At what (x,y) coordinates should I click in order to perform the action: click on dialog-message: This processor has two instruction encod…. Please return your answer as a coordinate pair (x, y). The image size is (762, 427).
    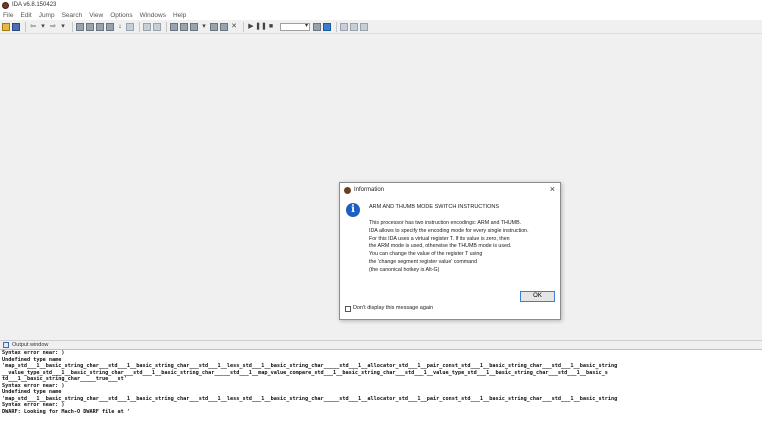
    Looking at the image, I should click on (464, 247).